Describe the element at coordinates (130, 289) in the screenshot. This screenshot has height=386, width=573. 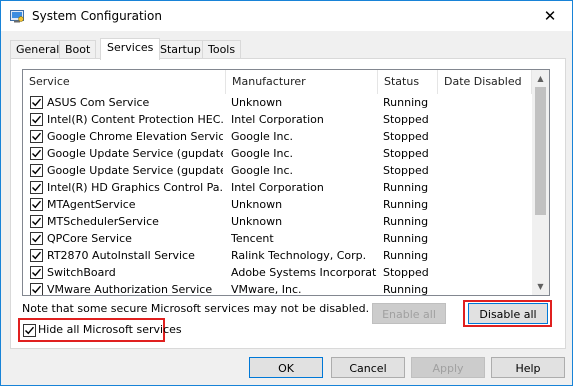
I see `cell-name: VMware Authorization Service` at that location.